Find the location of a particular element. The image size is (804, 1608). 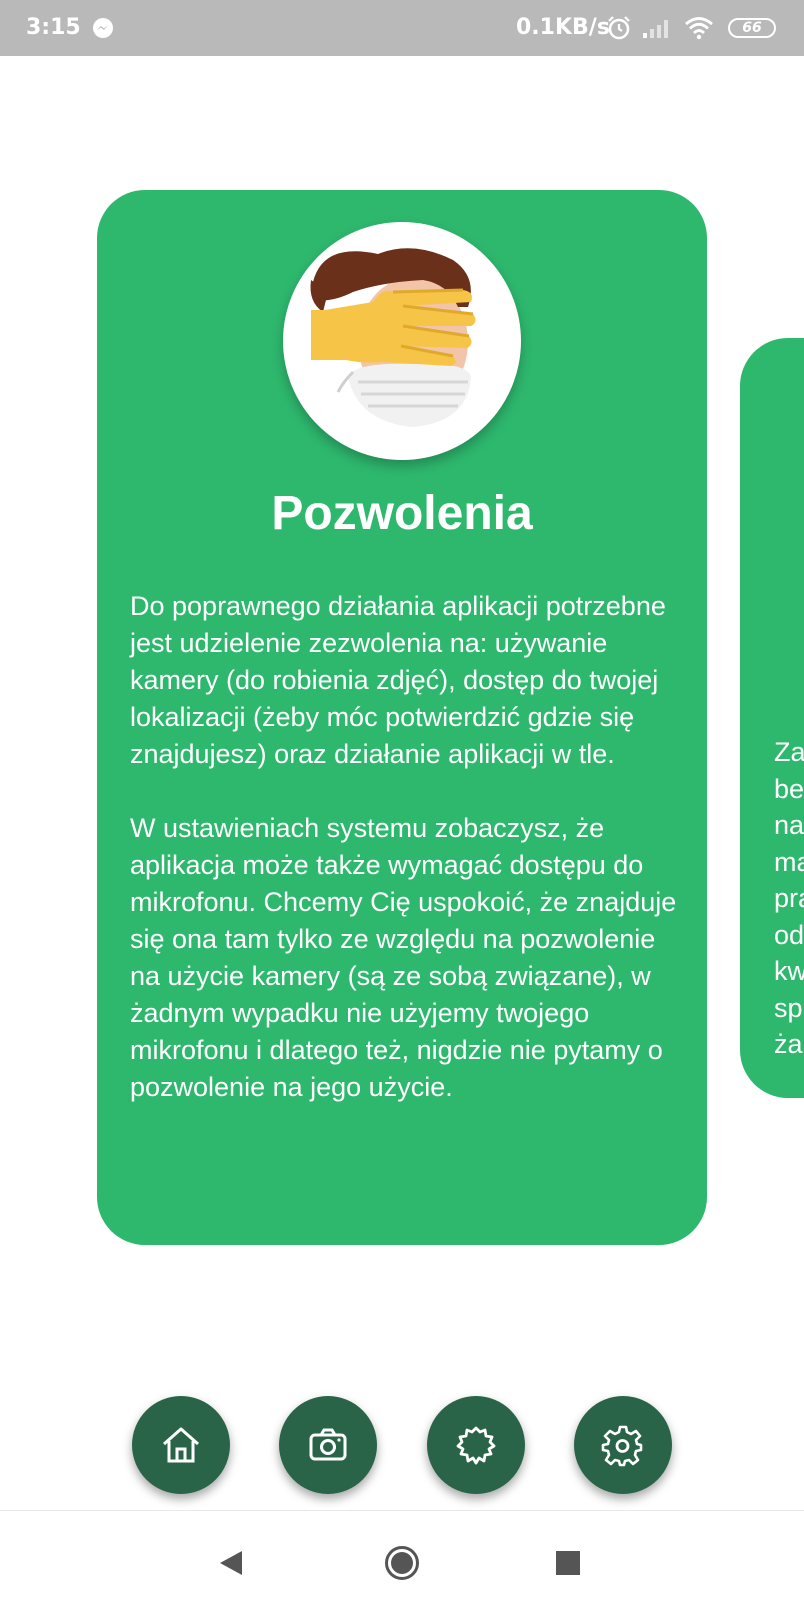

settings-icon is located at coordinates (622, 1446).